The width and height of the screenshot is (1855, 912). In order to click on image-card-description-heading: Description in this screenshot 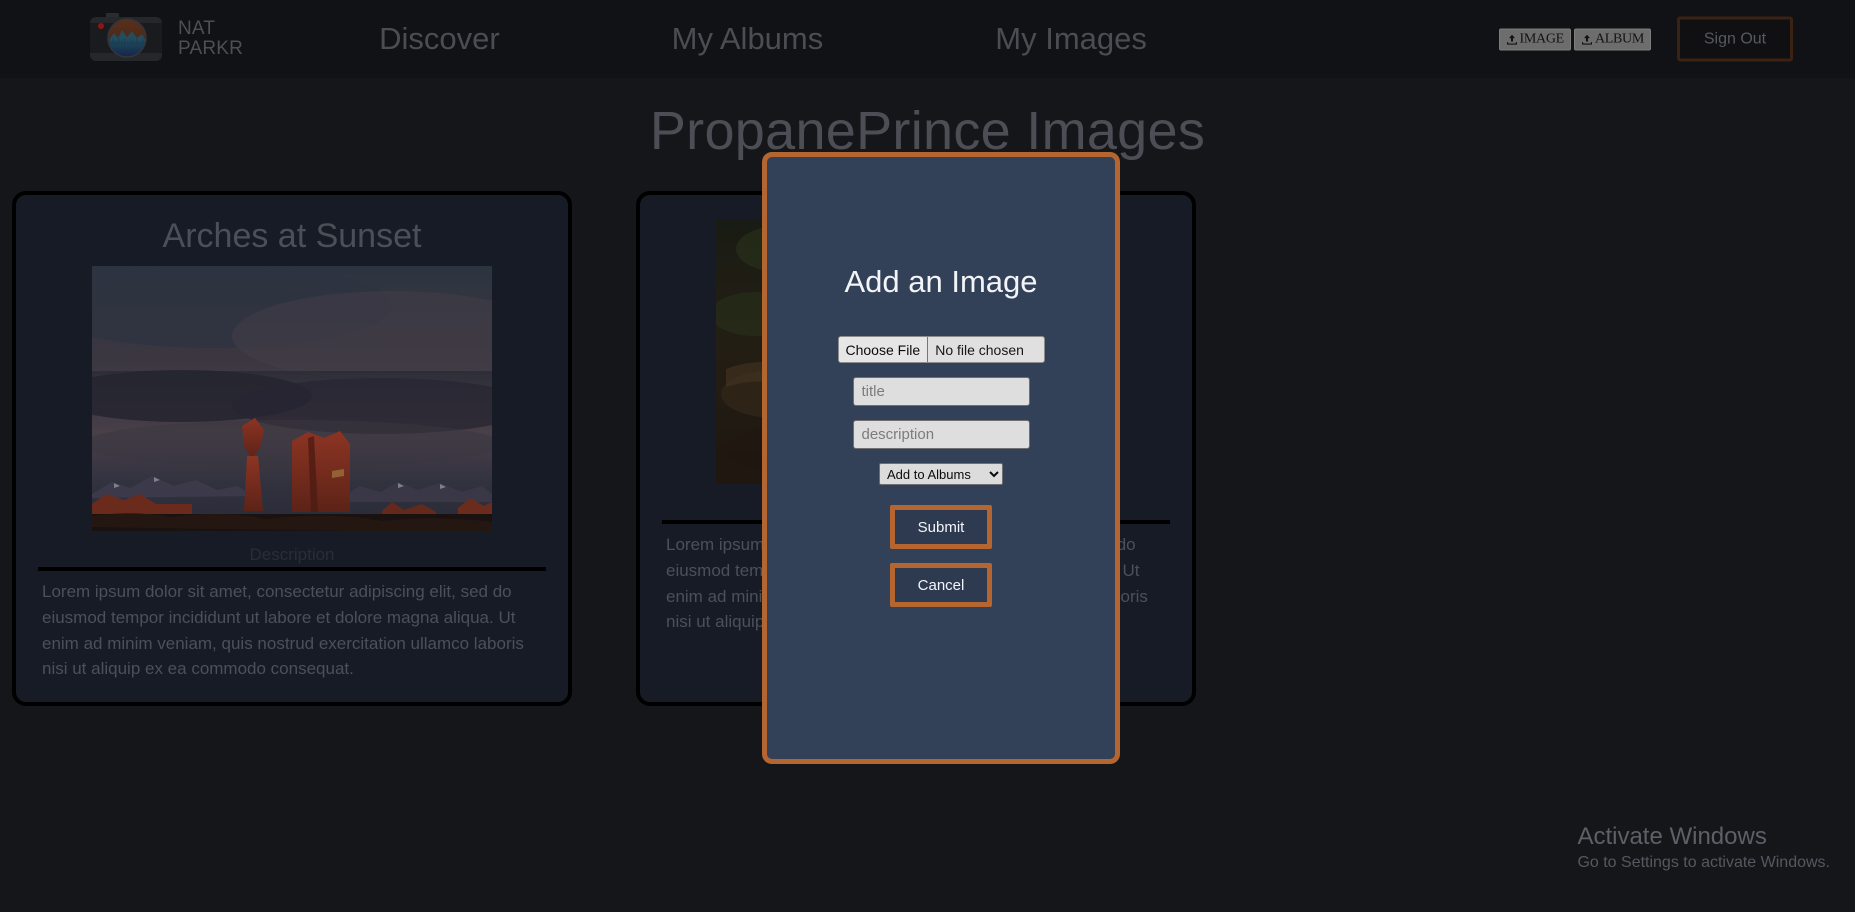, I will do `click(292, 554)`.